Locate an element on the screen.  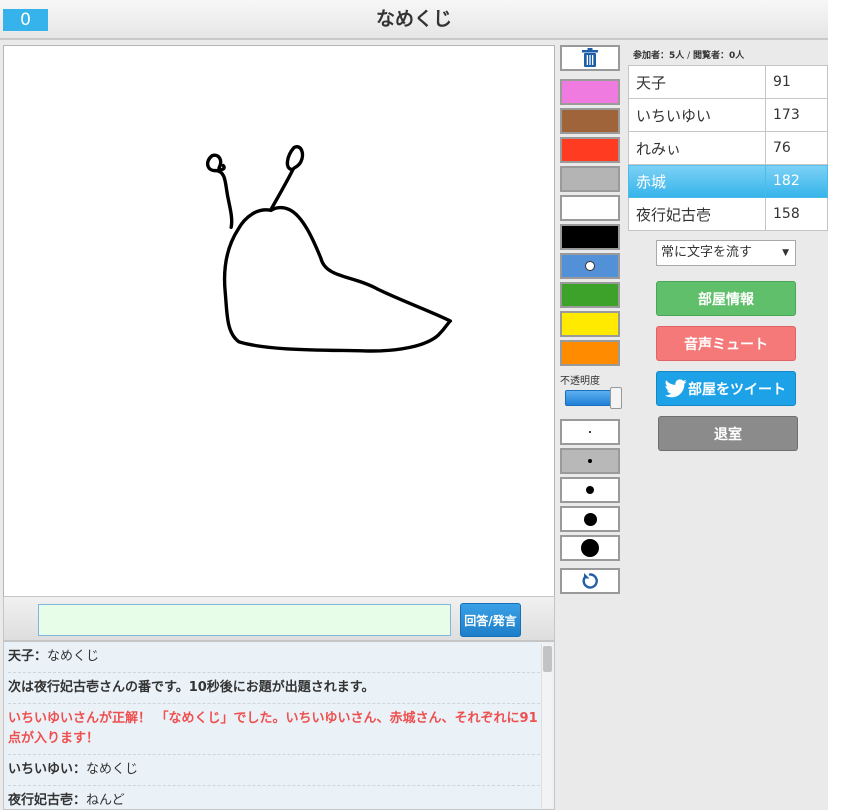
undo-icon is located at coordinates (590, 581).